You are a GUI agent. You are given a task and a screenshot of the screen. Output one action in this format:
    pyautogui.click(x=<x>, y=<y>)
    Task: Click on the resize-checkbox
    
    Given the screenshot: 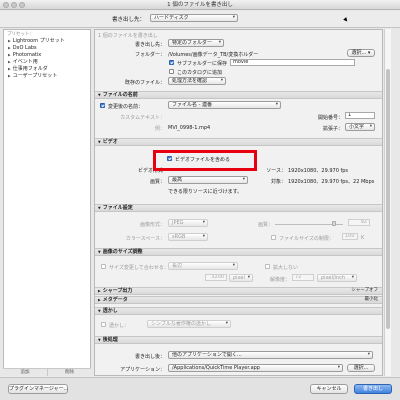 What is the action you would take?
    pyautogui.click(x=103, y=266)
    